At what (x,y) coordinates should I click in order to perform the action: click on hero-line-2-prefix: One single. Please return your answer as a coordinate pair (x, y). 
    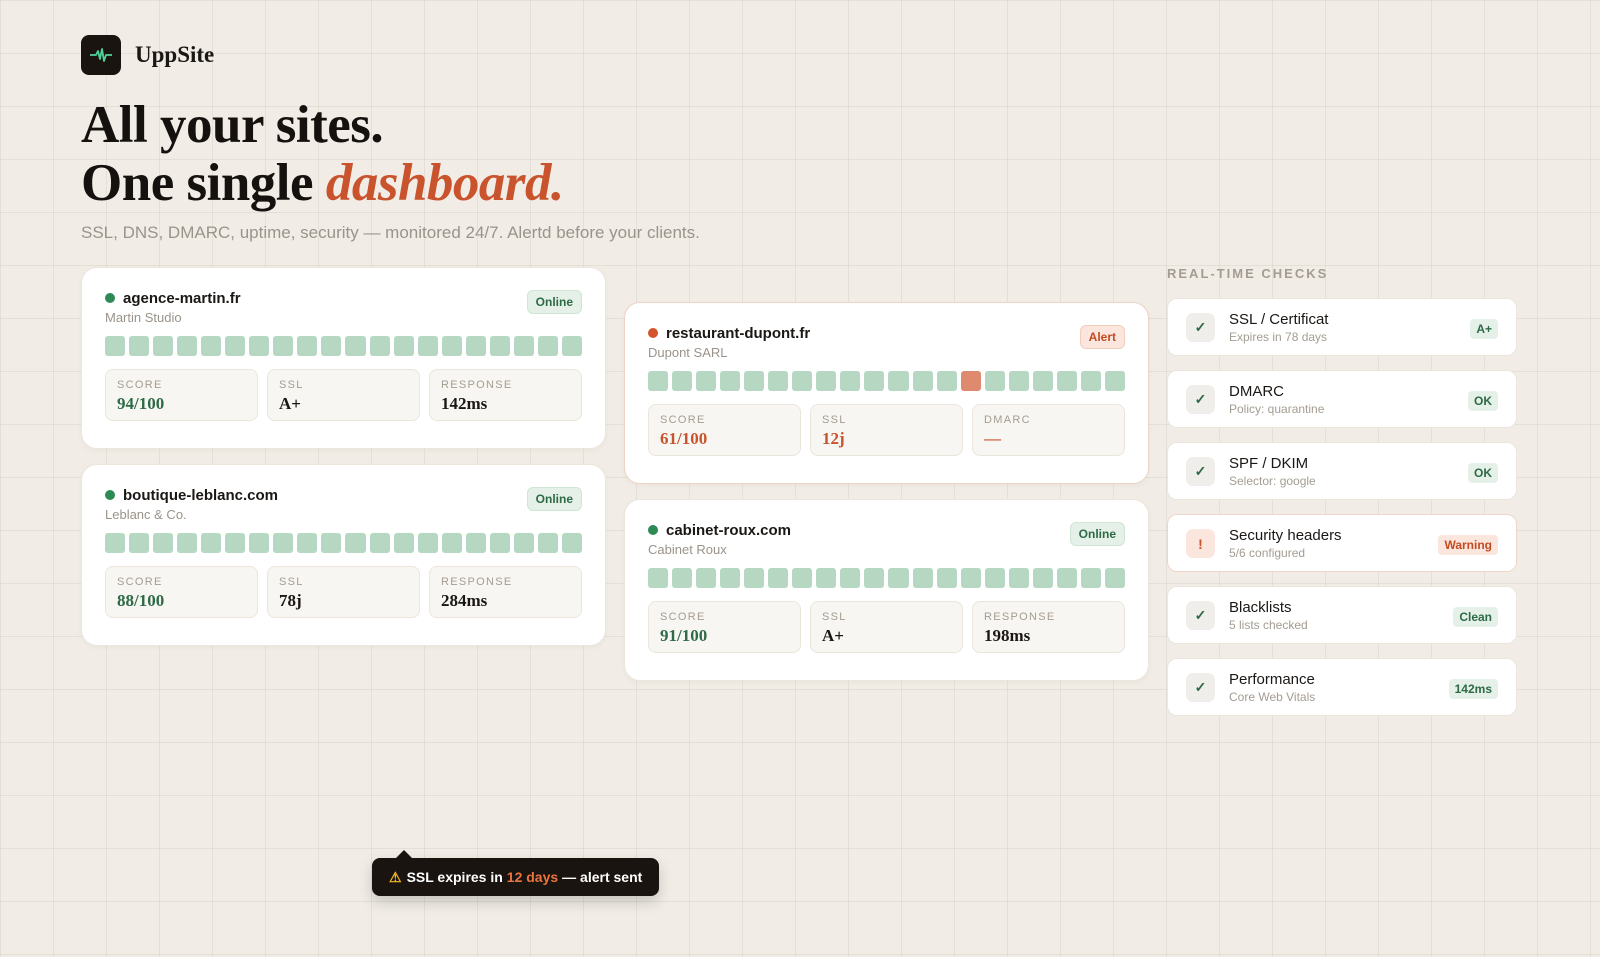
    Looking at the image, I should click on (203, 183).